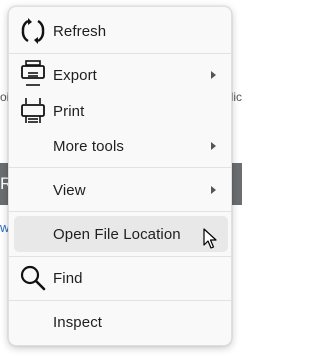 Image resolution: width=320 pixels, height=356 pixels. What do you see at coordinates (121, 322) in the screenshot?
I see `menu-item-inspect: Inspect` at bounding box center [121, 322].